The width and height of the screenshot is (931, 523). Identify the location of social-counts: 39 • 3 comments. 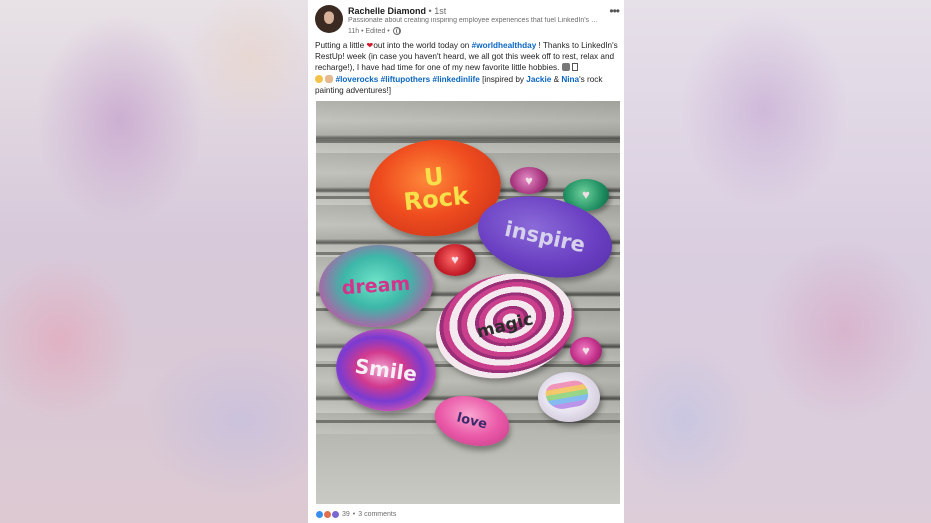
(355, 514).